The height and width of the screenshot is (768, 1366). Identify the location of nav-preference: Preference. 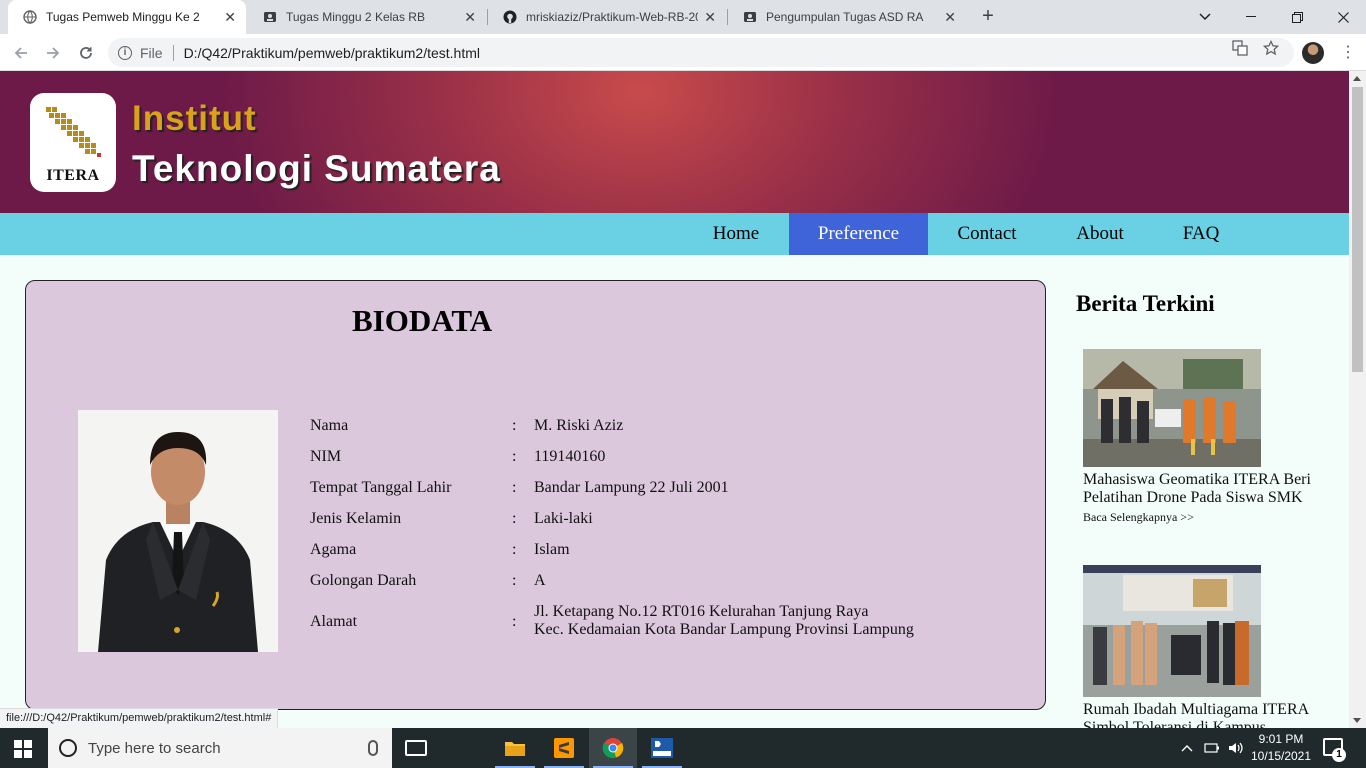
(858, 234).